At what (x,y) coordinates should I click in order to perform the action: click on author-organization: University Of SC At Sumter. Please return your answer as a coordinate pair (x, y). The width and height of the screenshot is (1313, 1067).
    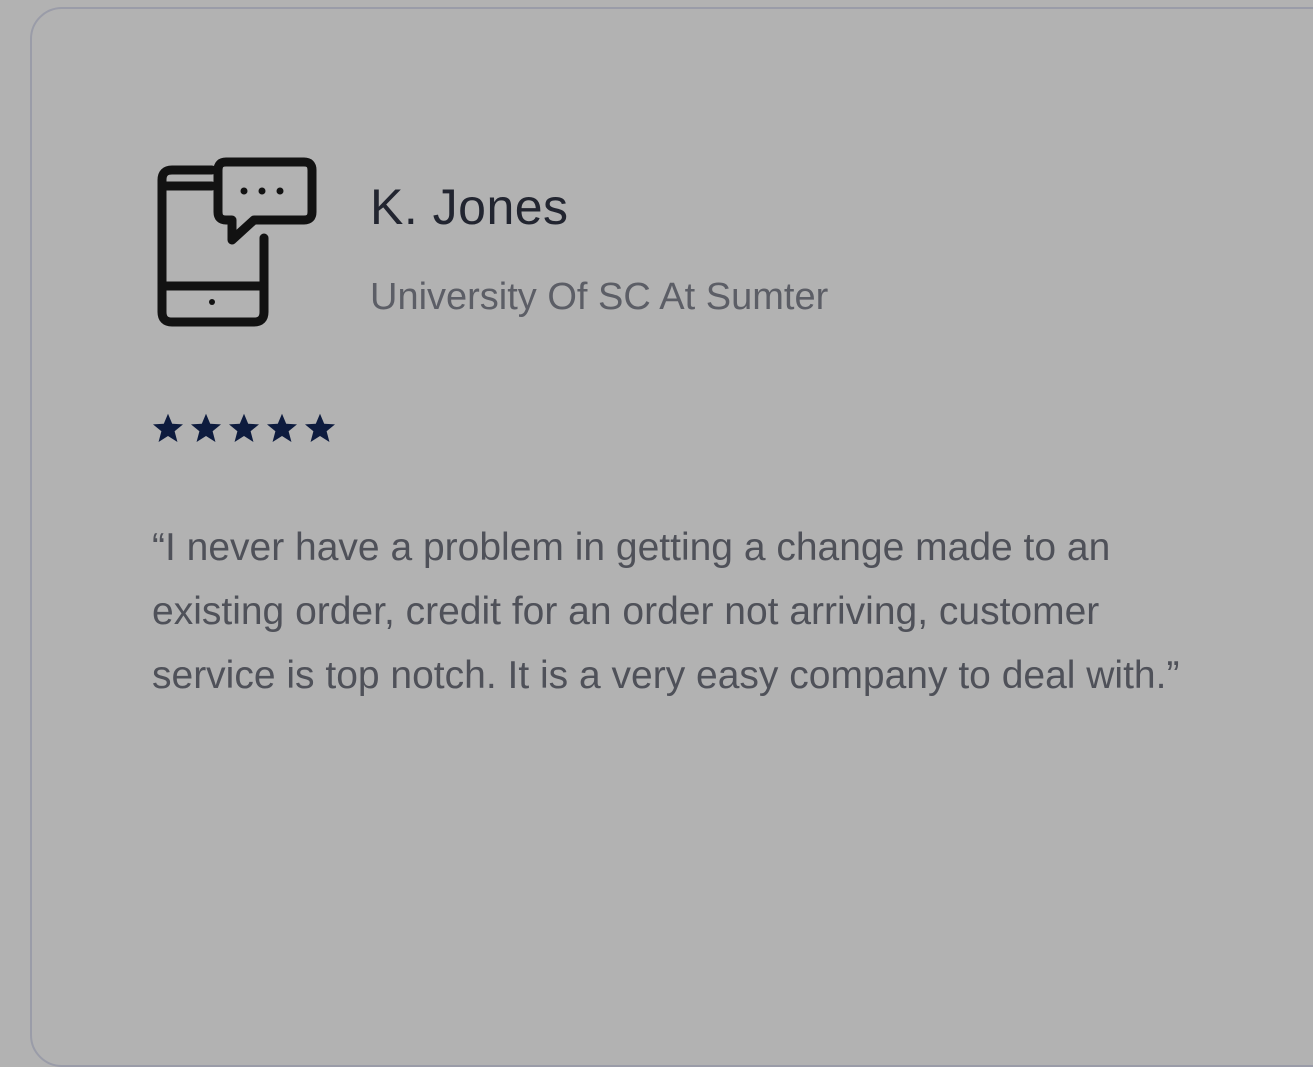
    Looking at the image, I should click on (599, 297).